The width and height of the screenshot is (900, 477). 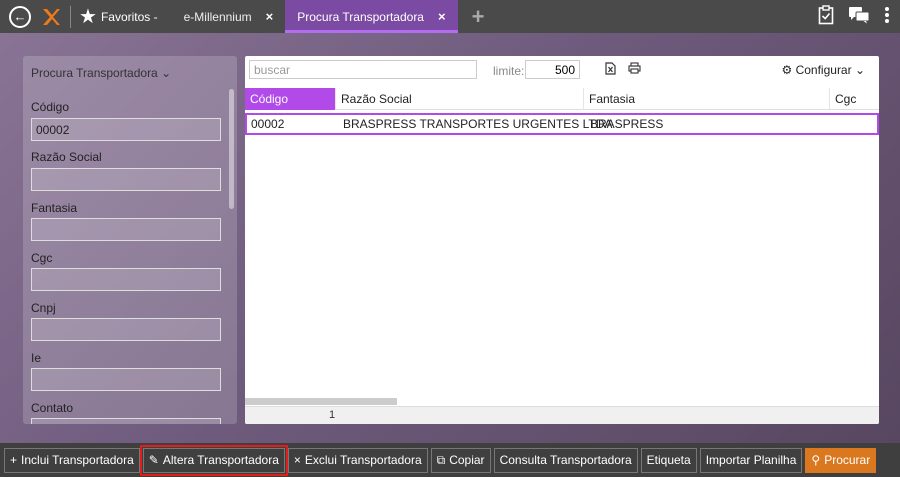 I want to click on column-header-cgc: Cgc, so click(x=854, y=99).